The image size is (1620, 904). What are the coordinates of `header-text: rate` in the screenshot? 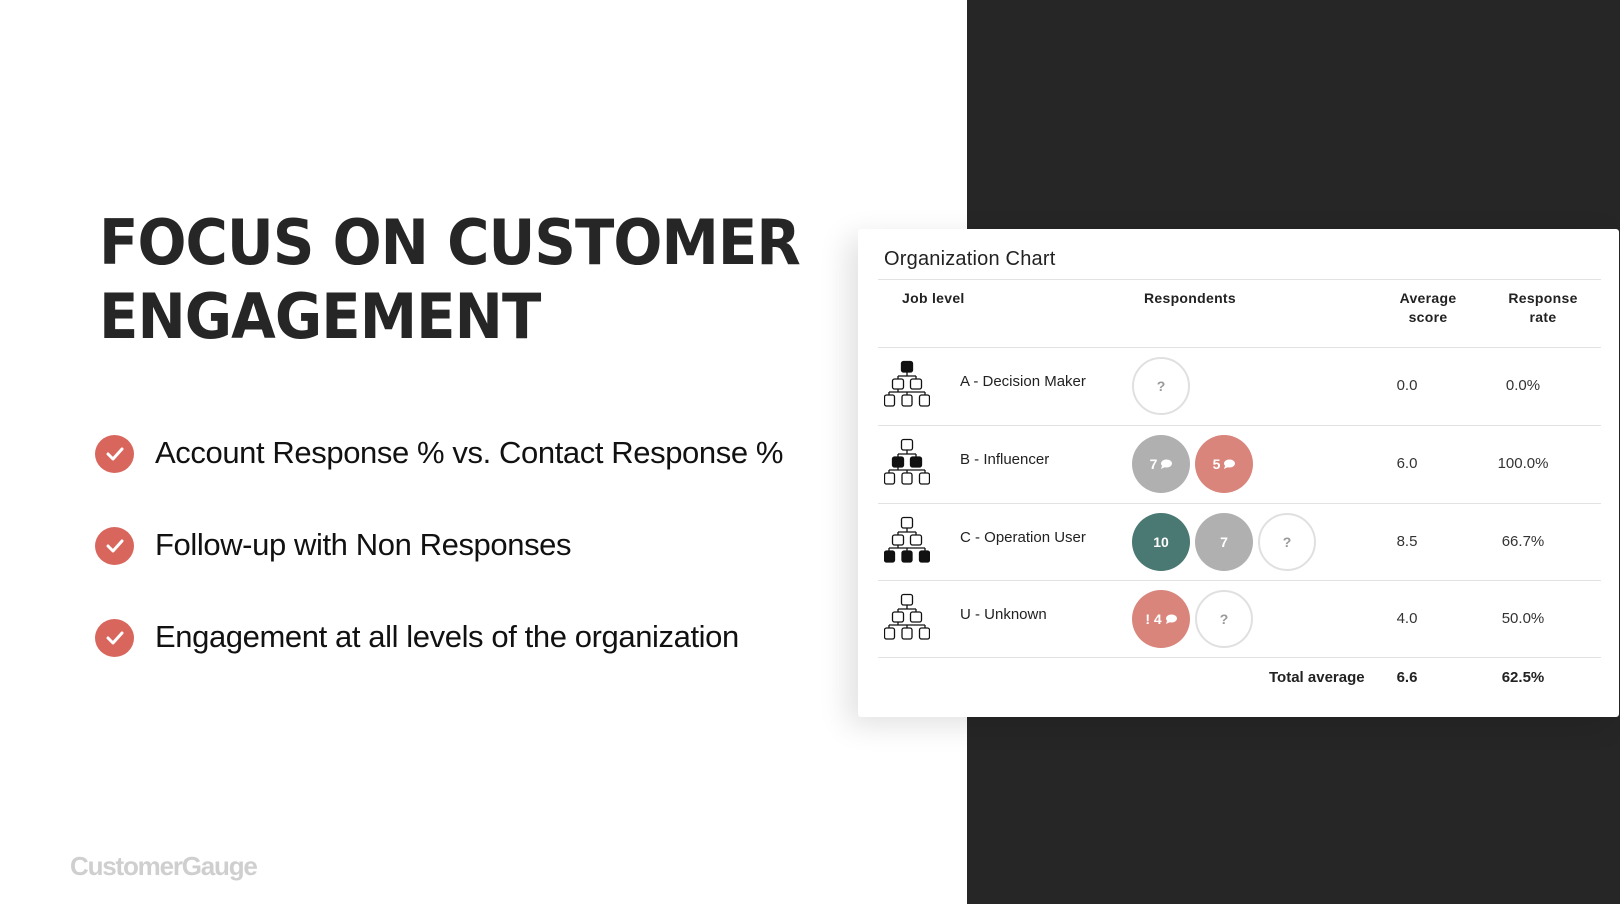 It's located at (1543, 317).